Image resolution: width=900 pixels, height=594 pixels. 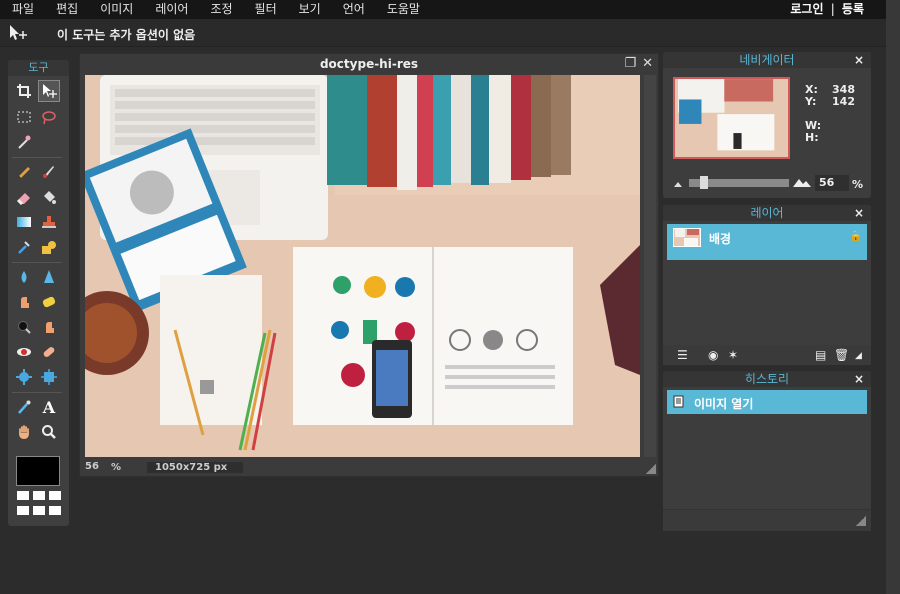 What do you see at coordinates (37, 392) in the screenshot?
I see `divider` at bounding box center [37, 392].